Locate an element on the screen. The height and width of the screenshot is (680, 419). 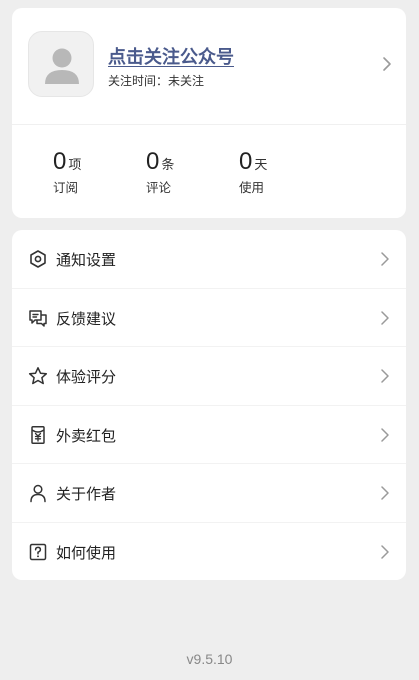
stat-comments: 0条 评论 is located at coordinates (181, 172).